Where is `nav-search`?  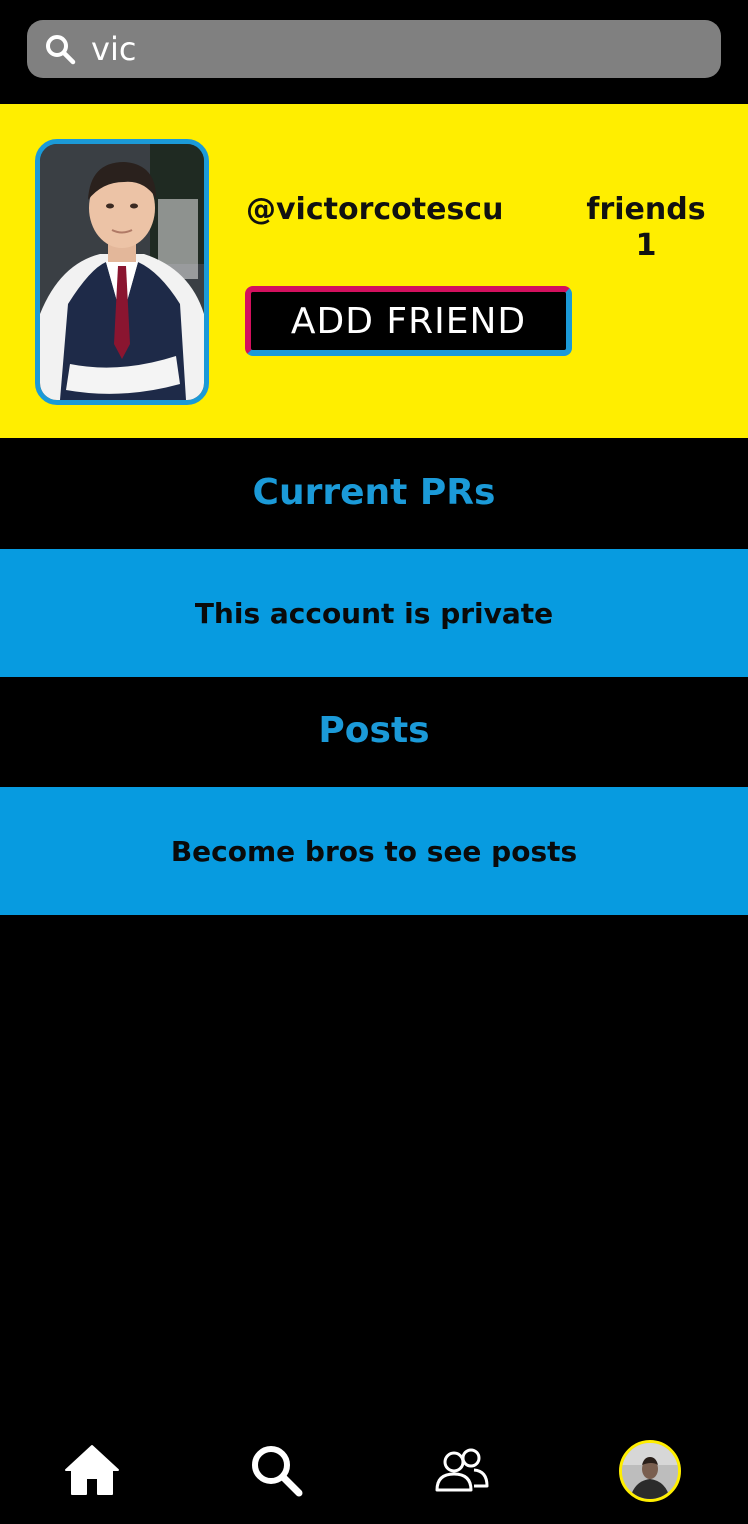
nav-search is located at coordinates (276, 1472).